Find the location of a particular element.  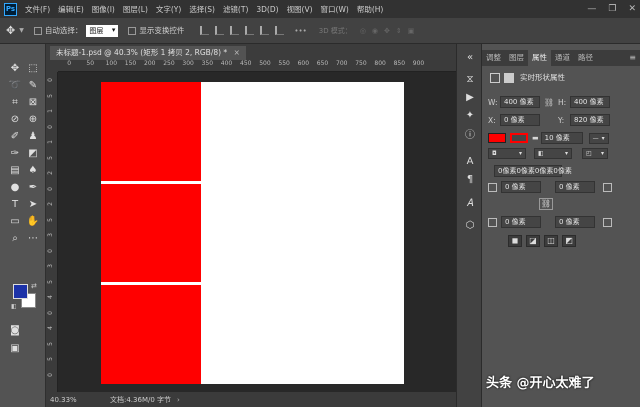

eraser-tool-icon: ◩ is located at coordinates (33, 154).